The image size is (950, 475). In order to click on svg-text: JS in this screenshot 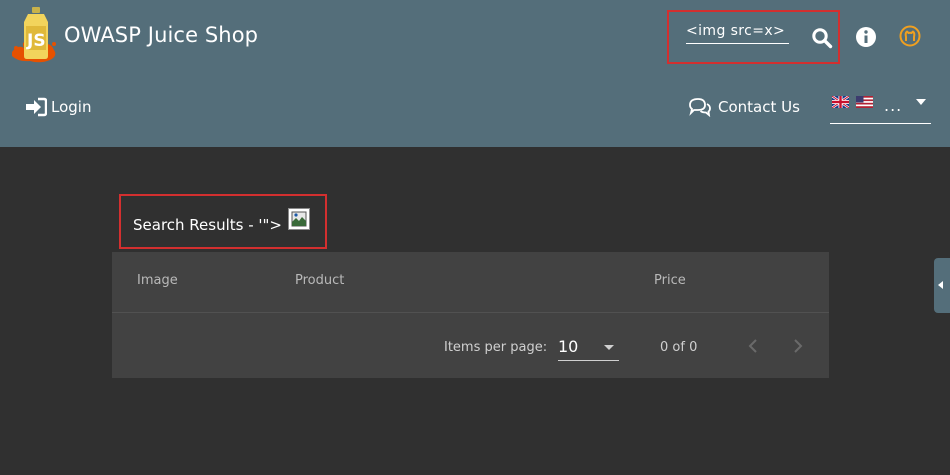, I will do `click(36, 41)`.